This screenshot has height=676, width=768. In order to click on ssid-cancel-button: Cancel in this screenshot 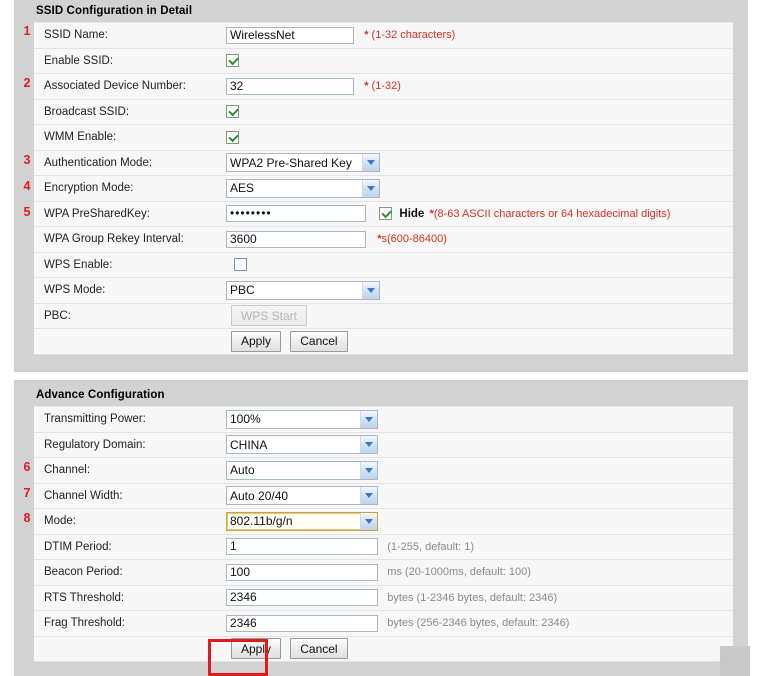, I will do `click(319, 341)`.